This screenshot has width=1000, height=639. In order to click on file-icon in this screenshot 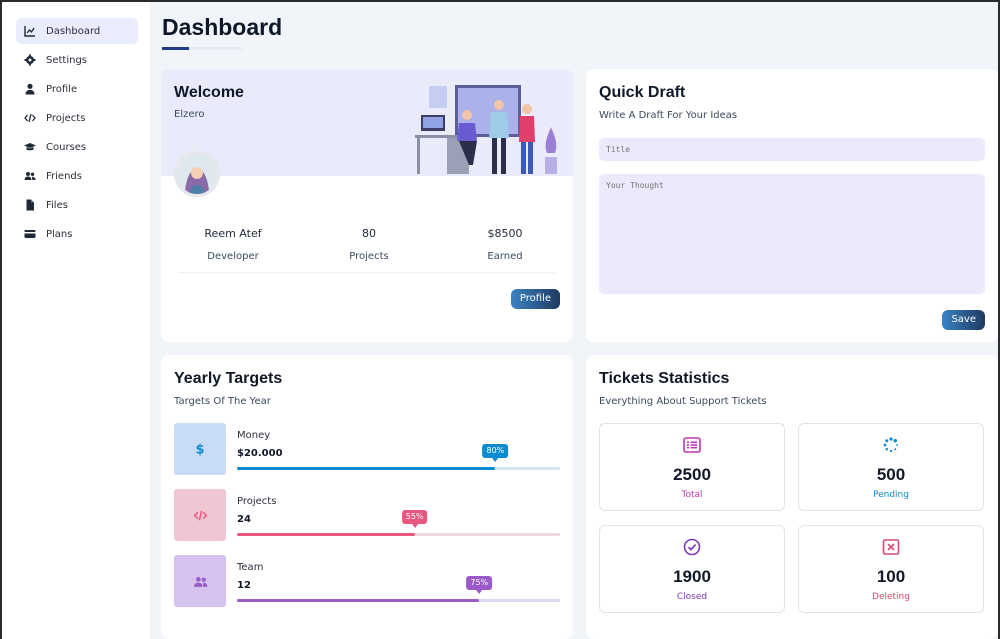, I will do `click(29, 205)`.